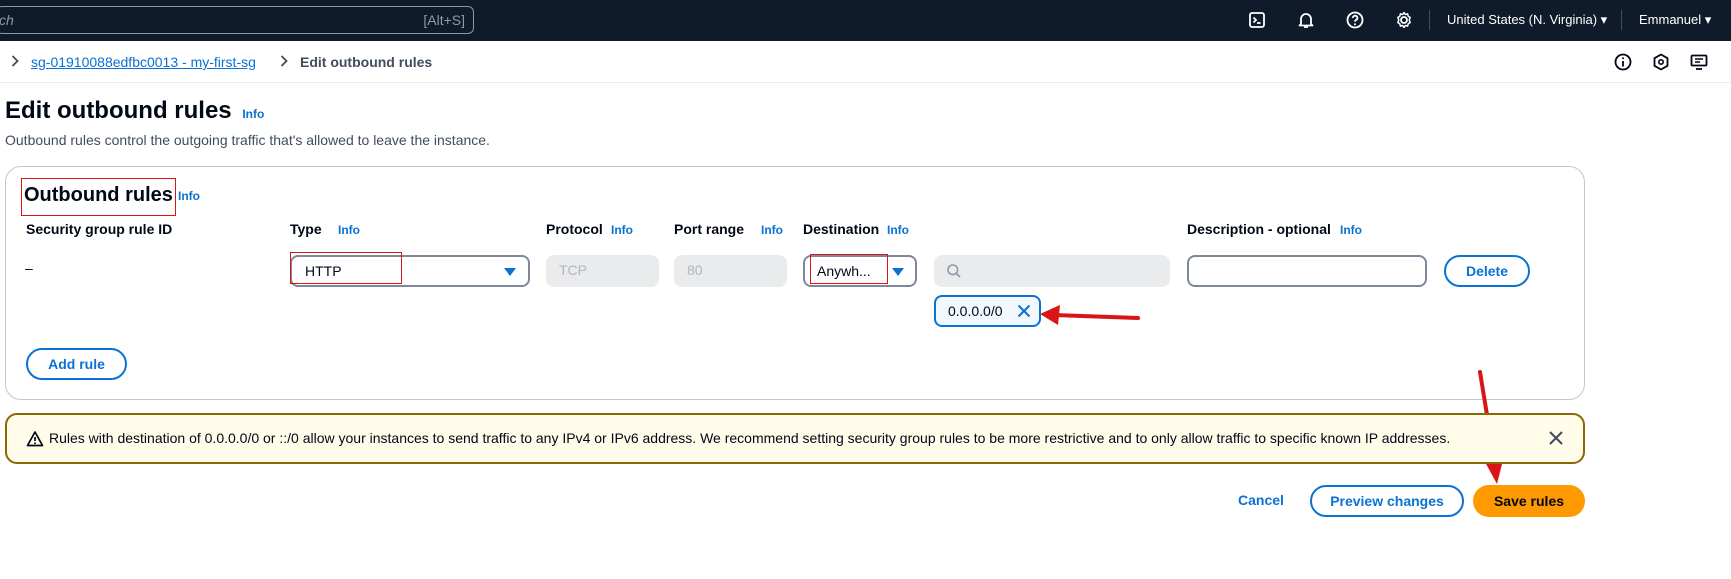 This screenshot has height=579, width=1731. What do you see at coordinates (772, 230) in the screenshot?
I see `port-range-info-link: Info` at bounding box center [772, 230].